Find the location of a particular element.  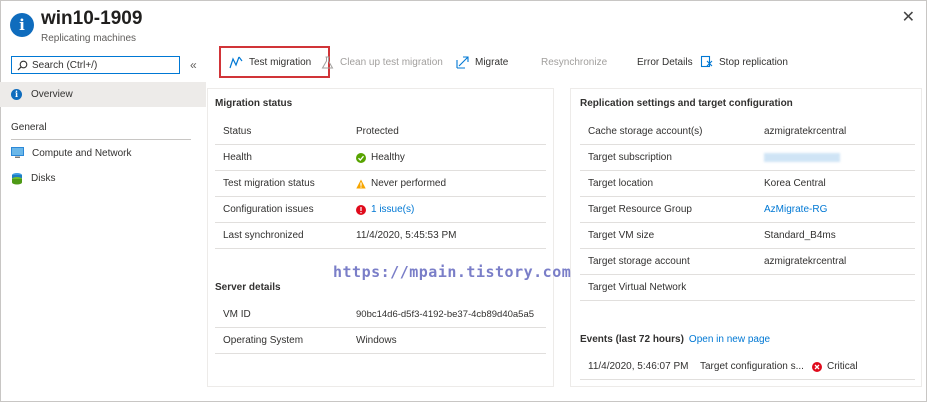

events-title: Events (last 72 hours) is located at coordinates (632, 339).